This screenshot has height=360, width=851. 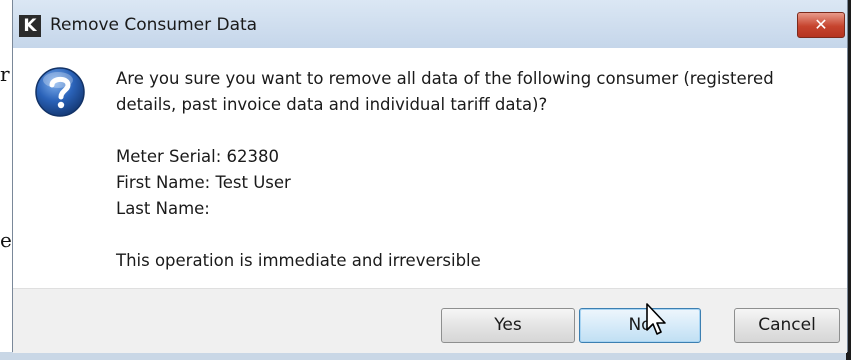 I want to click on yes-button: Yes, so click(x=508, y=325).